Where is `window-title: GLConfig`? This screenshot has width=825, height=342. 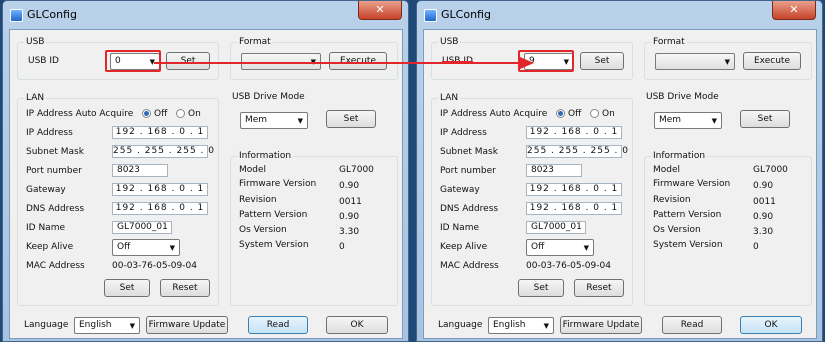 window-title: GLConfig is located at coordinates (466, 14).